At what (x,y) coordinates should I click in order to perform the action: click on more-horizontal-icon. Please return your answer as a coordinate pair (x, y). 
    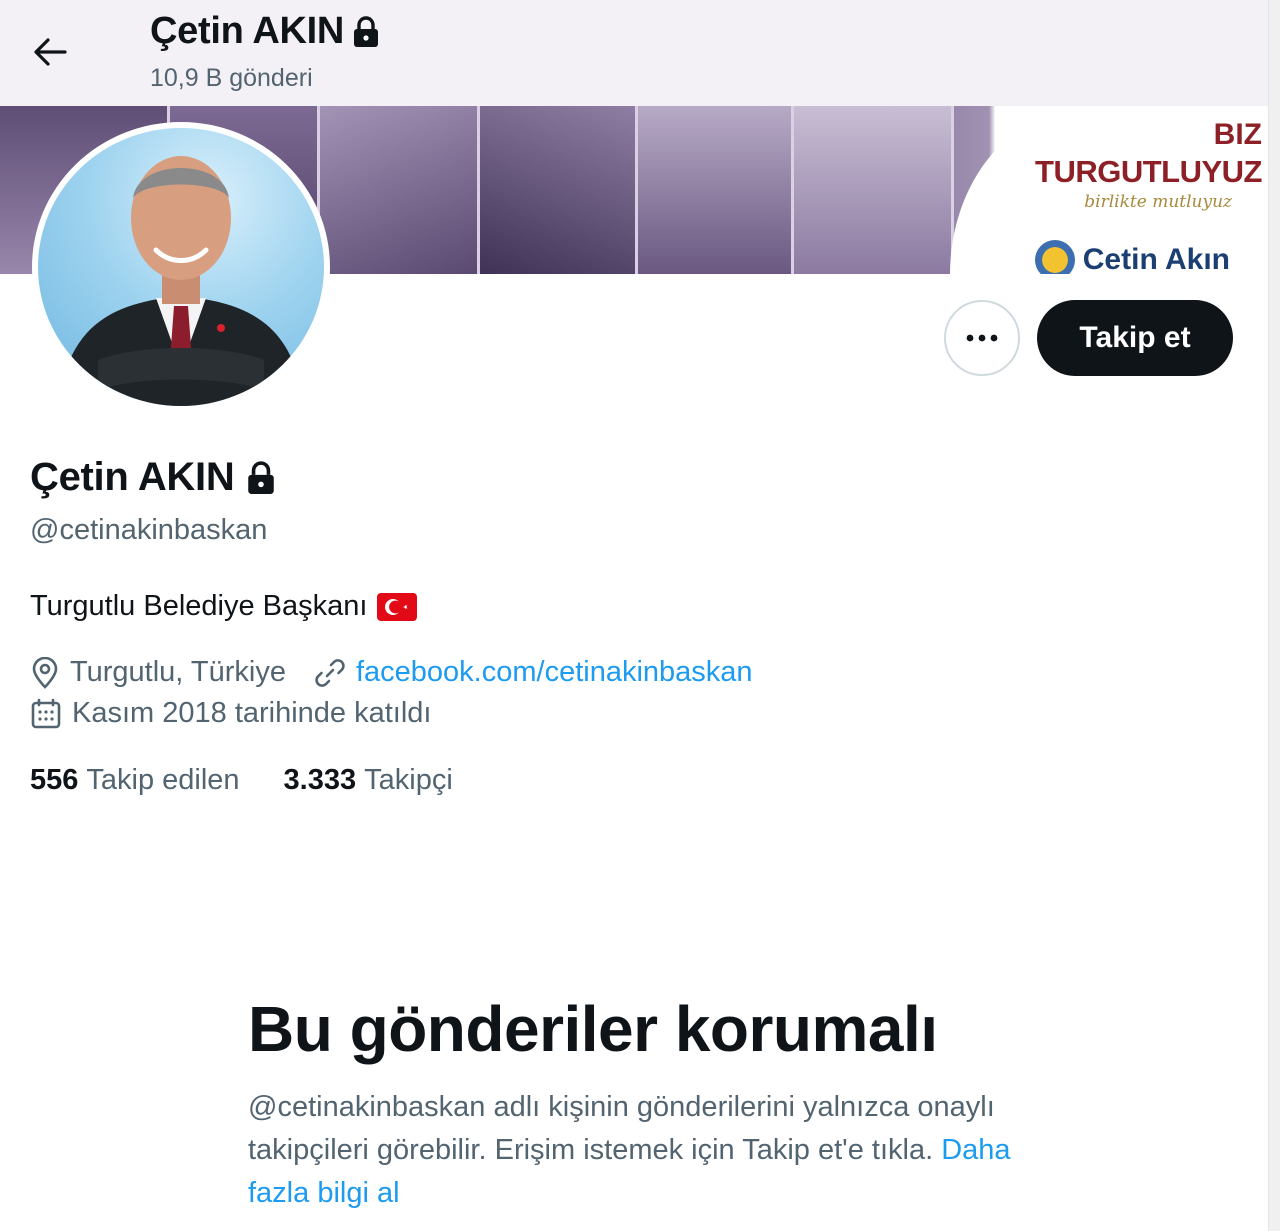
    Looking at the image, I should click on (982, 338).